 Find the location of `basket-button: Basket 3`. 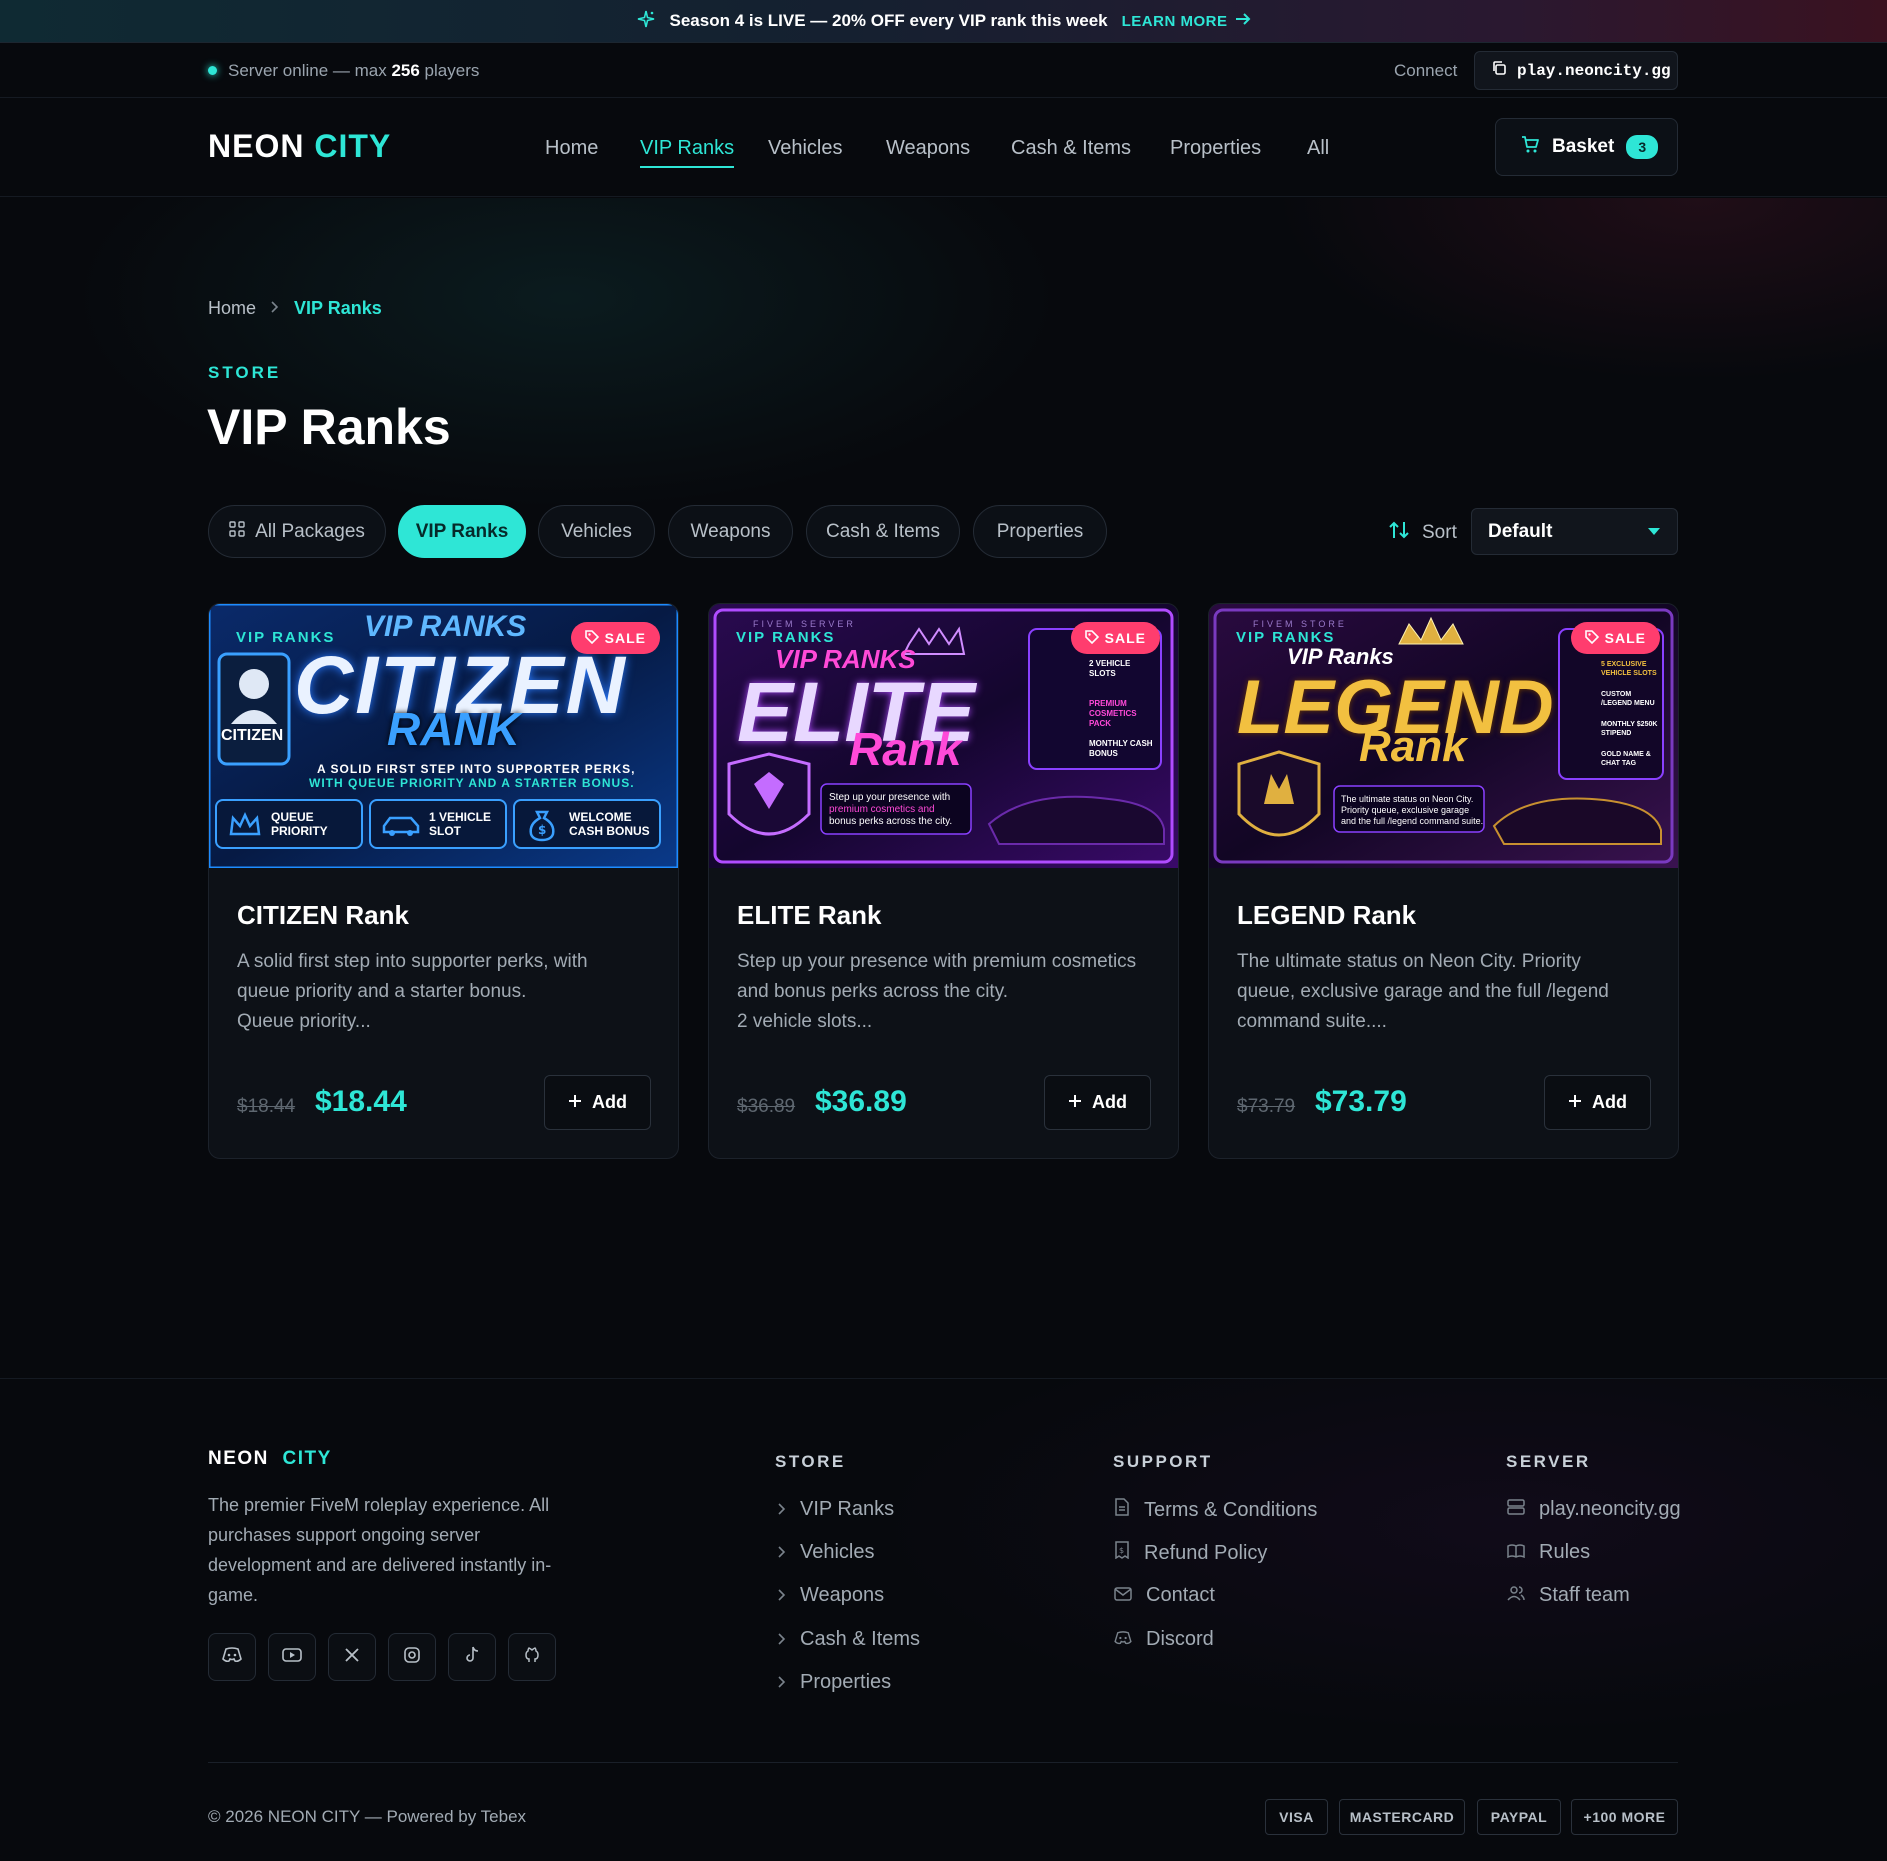

basket-button: Basket 3 is located at coordinates (1586, 147).